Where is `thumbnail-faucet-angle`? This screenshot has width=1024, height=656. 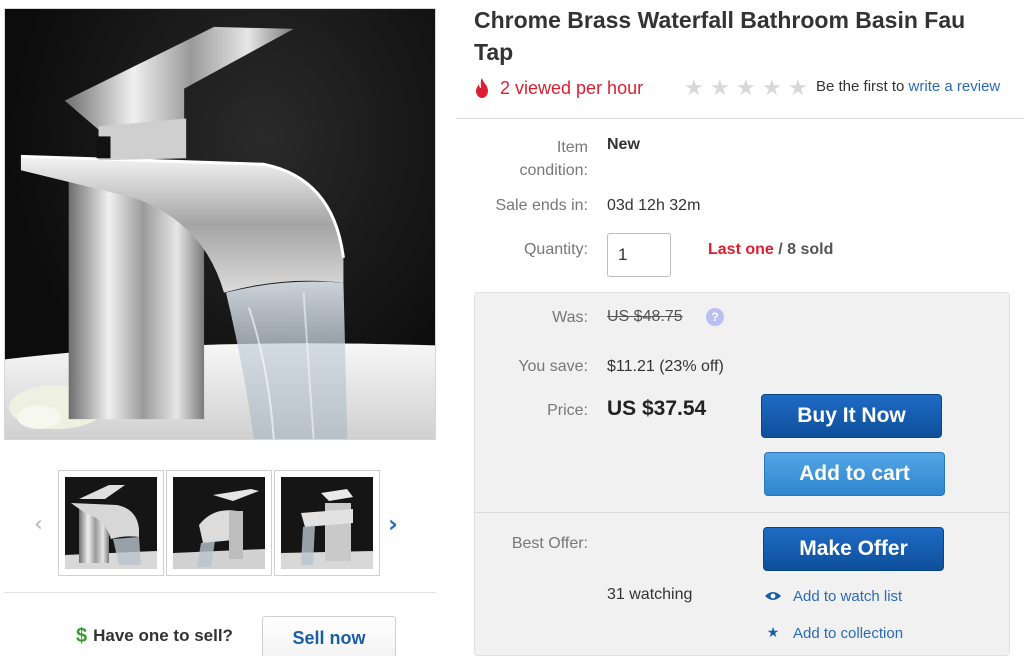
thumbnail-faucet-angle is located at coordinates (219, 523).